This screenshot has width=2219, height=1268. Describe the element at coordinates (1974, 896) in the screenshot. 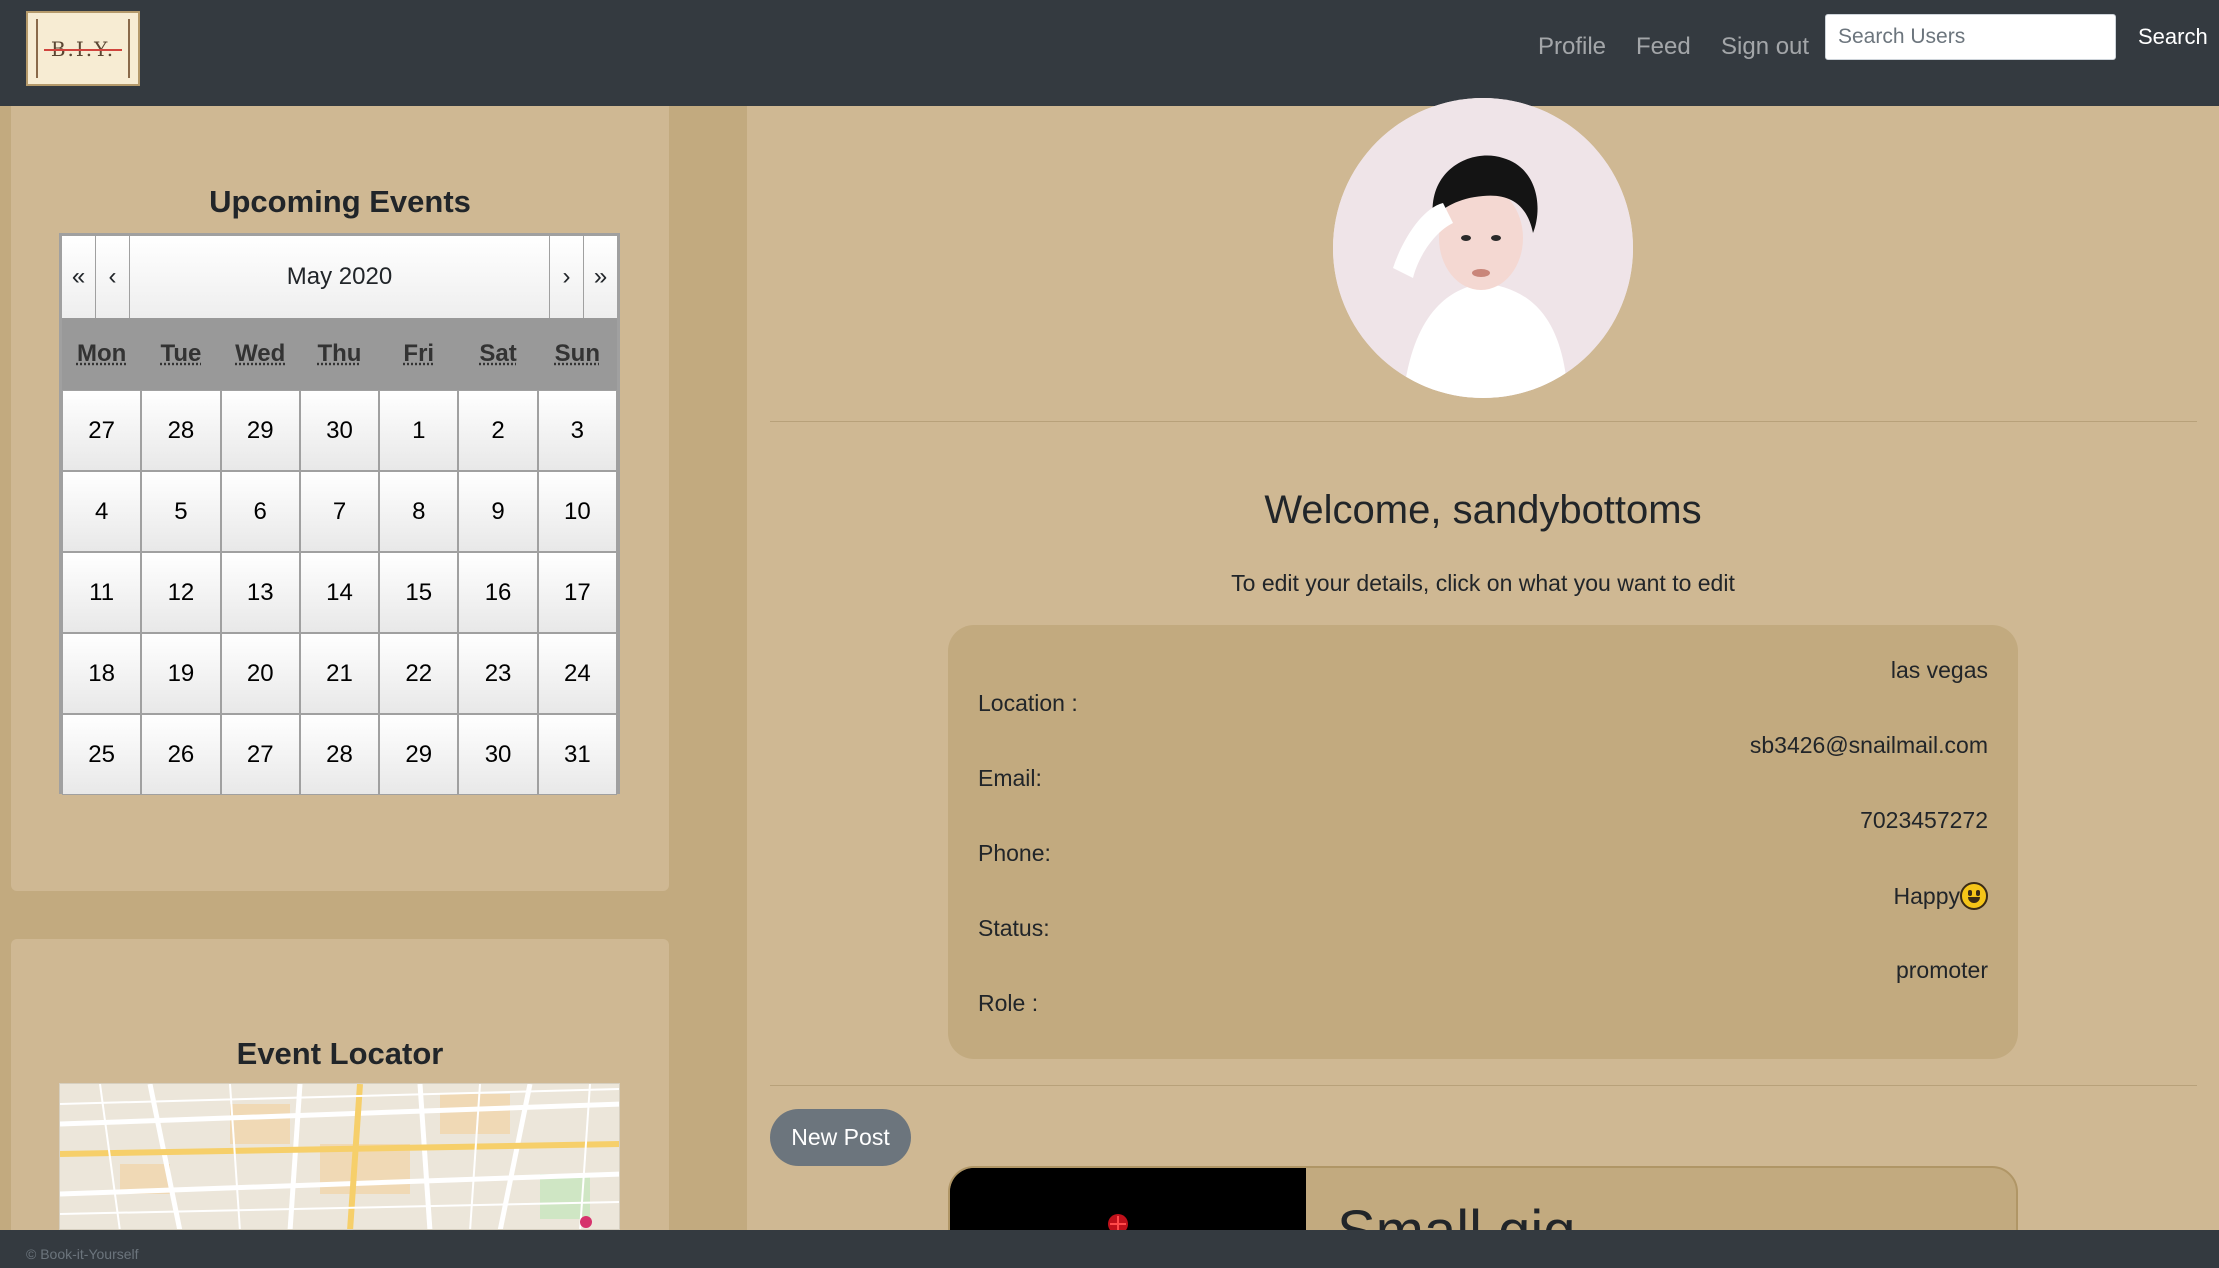

I see `smiley-icon` at that location.